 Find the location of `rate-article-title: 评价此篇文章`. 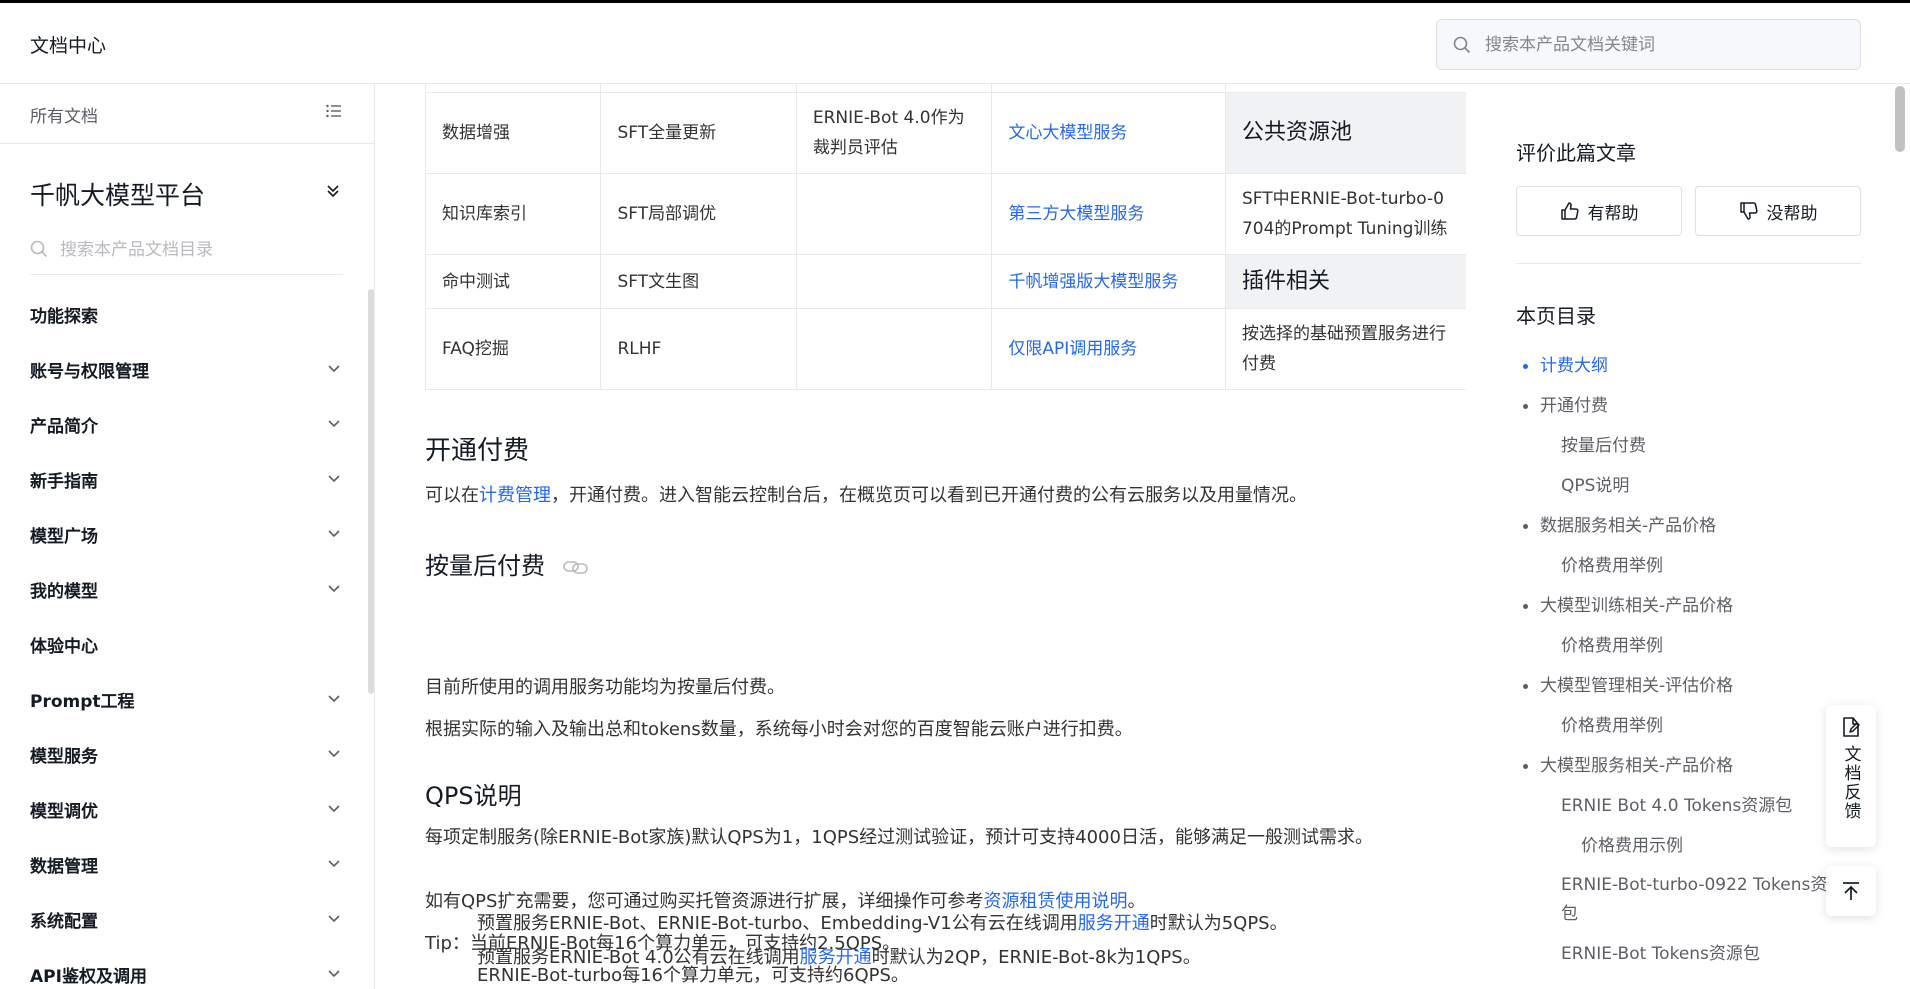

rate-article-title: 评价此篇文章 is located at coordinates (1576, 153).